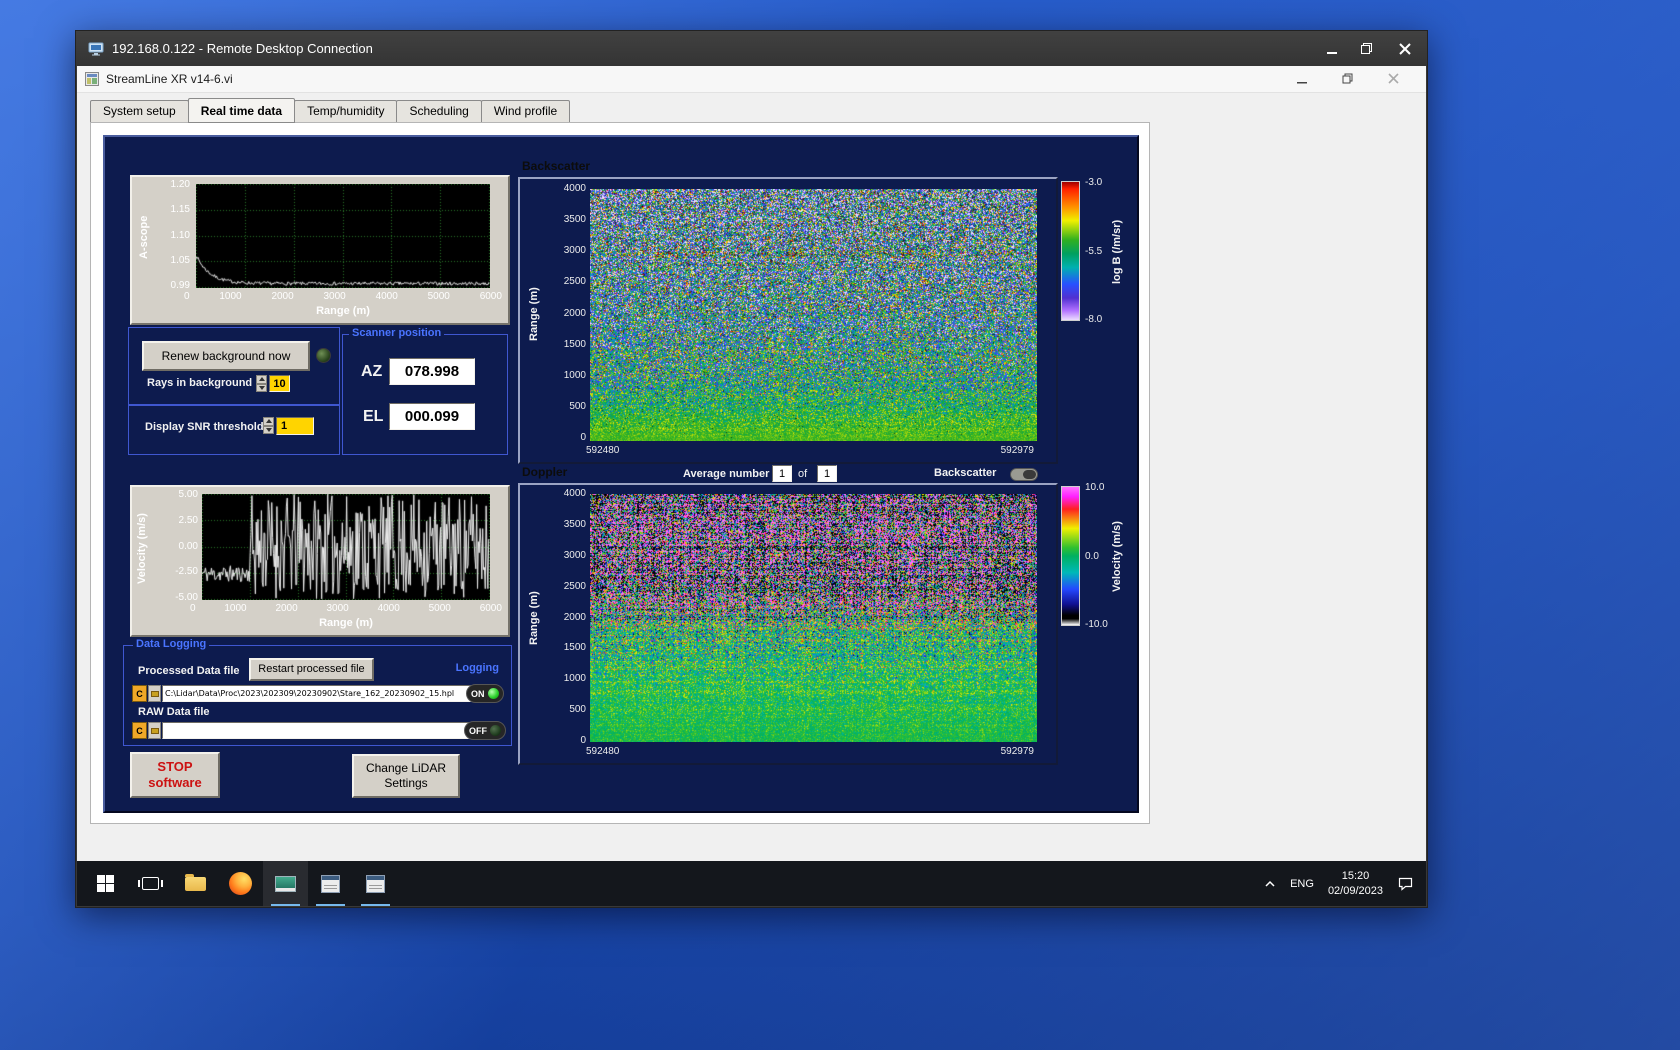 The width and height of the screenshot is (1680, 1050). What do you see at coordinates (241, 110) in the screenshot?
I see `tab-real-time-data: Real time data` at bounding box center [241, 110].